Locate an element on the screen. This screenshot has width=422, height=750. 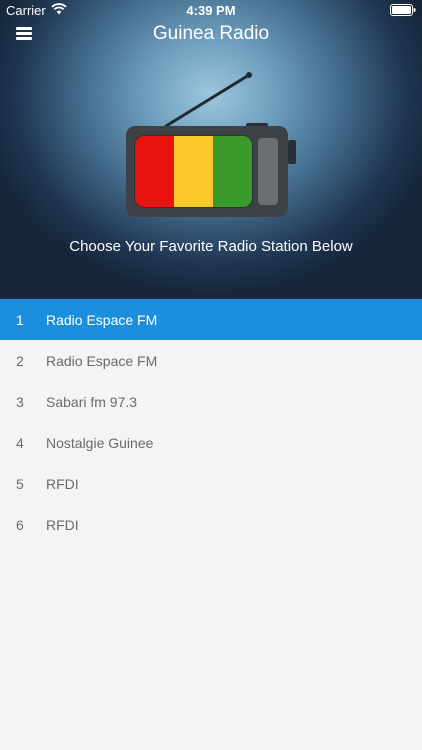
navigation-bar: Guinea Radio is located at coordinates (211, 34).